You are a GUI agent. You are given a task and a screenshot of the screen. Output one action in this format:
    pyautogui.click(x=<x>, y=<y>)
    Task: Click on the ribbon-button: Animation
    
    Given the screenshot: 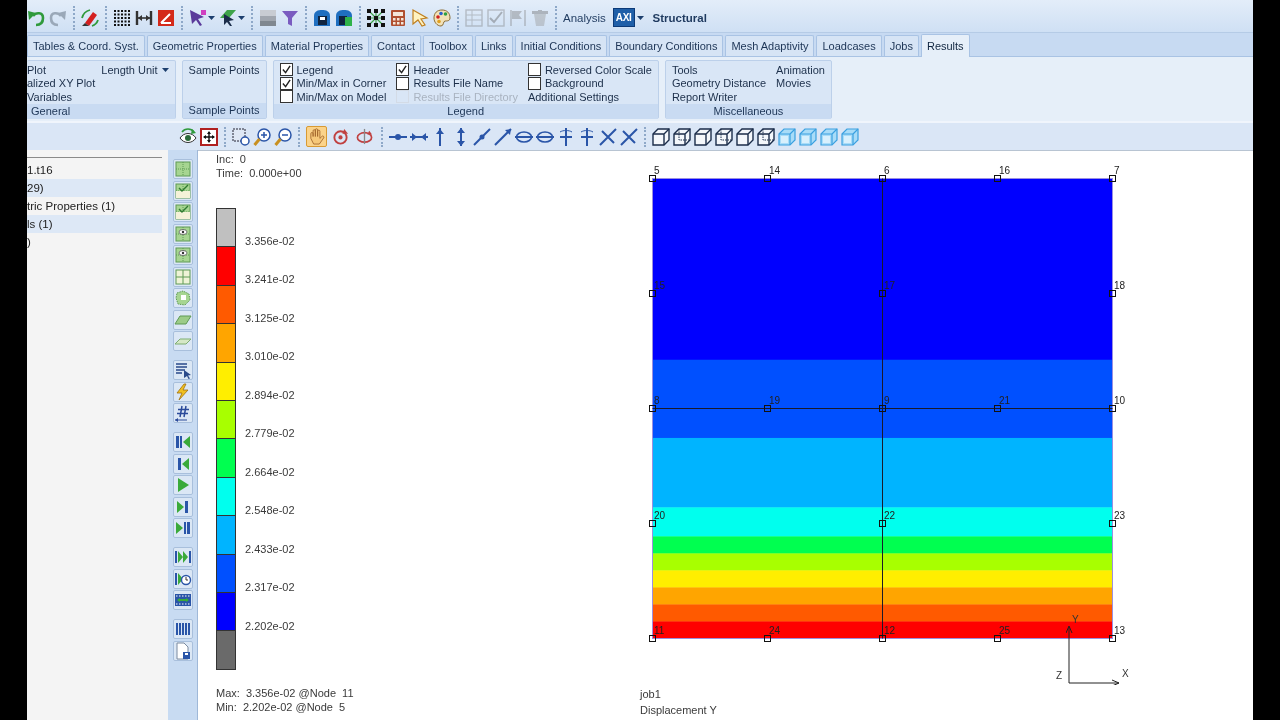 What is the action you would take?
    pyautogui.click(x=800, y=70)
    